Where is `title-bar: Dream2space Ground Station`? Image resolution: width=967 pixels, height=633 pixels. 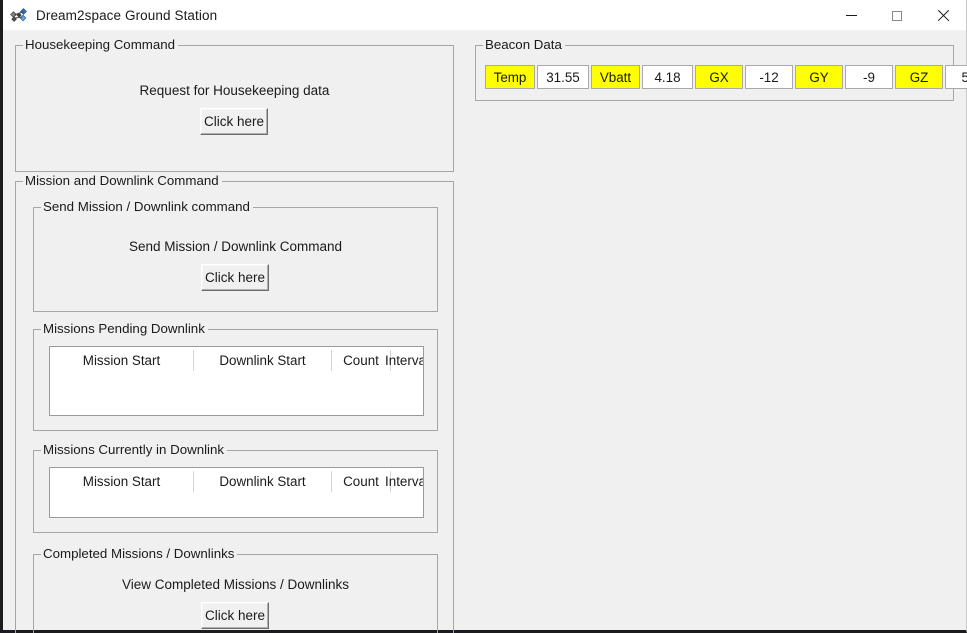
title-bar: Dream2space Ground Station is located at coordinates (484, 15).